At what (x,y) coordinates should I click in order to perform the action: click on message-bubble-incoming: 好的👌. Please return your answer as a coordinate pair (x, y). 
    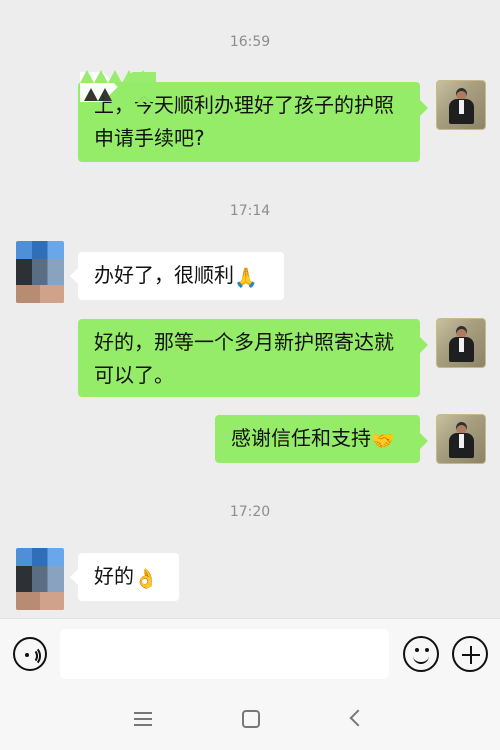
    Looking at the image, I should click on (124, 577).